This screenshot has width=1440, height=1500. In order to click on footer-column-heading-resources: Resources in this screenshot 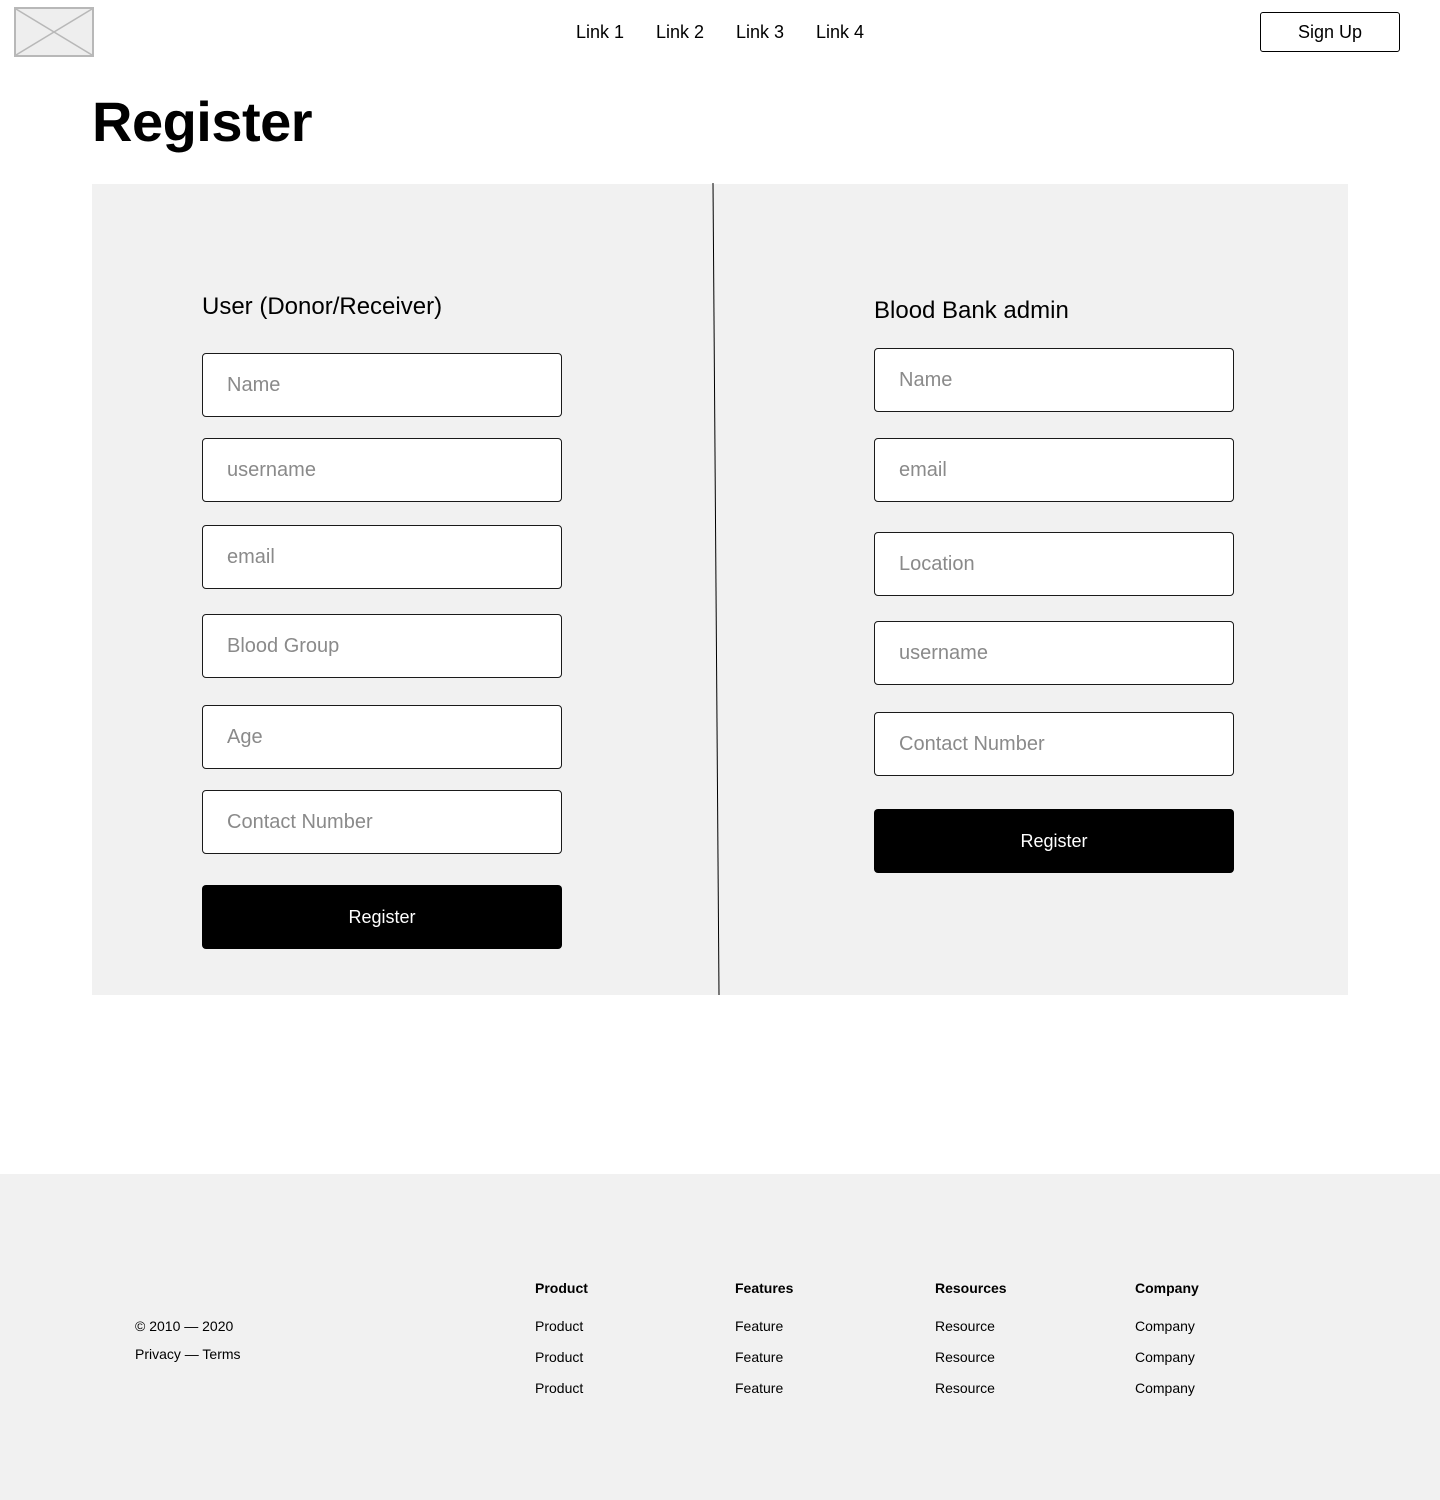, I will do `click(971, 1288)`.